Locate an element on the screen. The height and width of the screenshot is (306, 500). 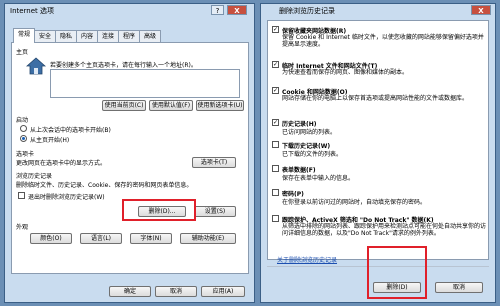
temp-files-desc: 为快速查看而保存的网页、图像和媒体的副本。 is located at coordinates (345, 72).